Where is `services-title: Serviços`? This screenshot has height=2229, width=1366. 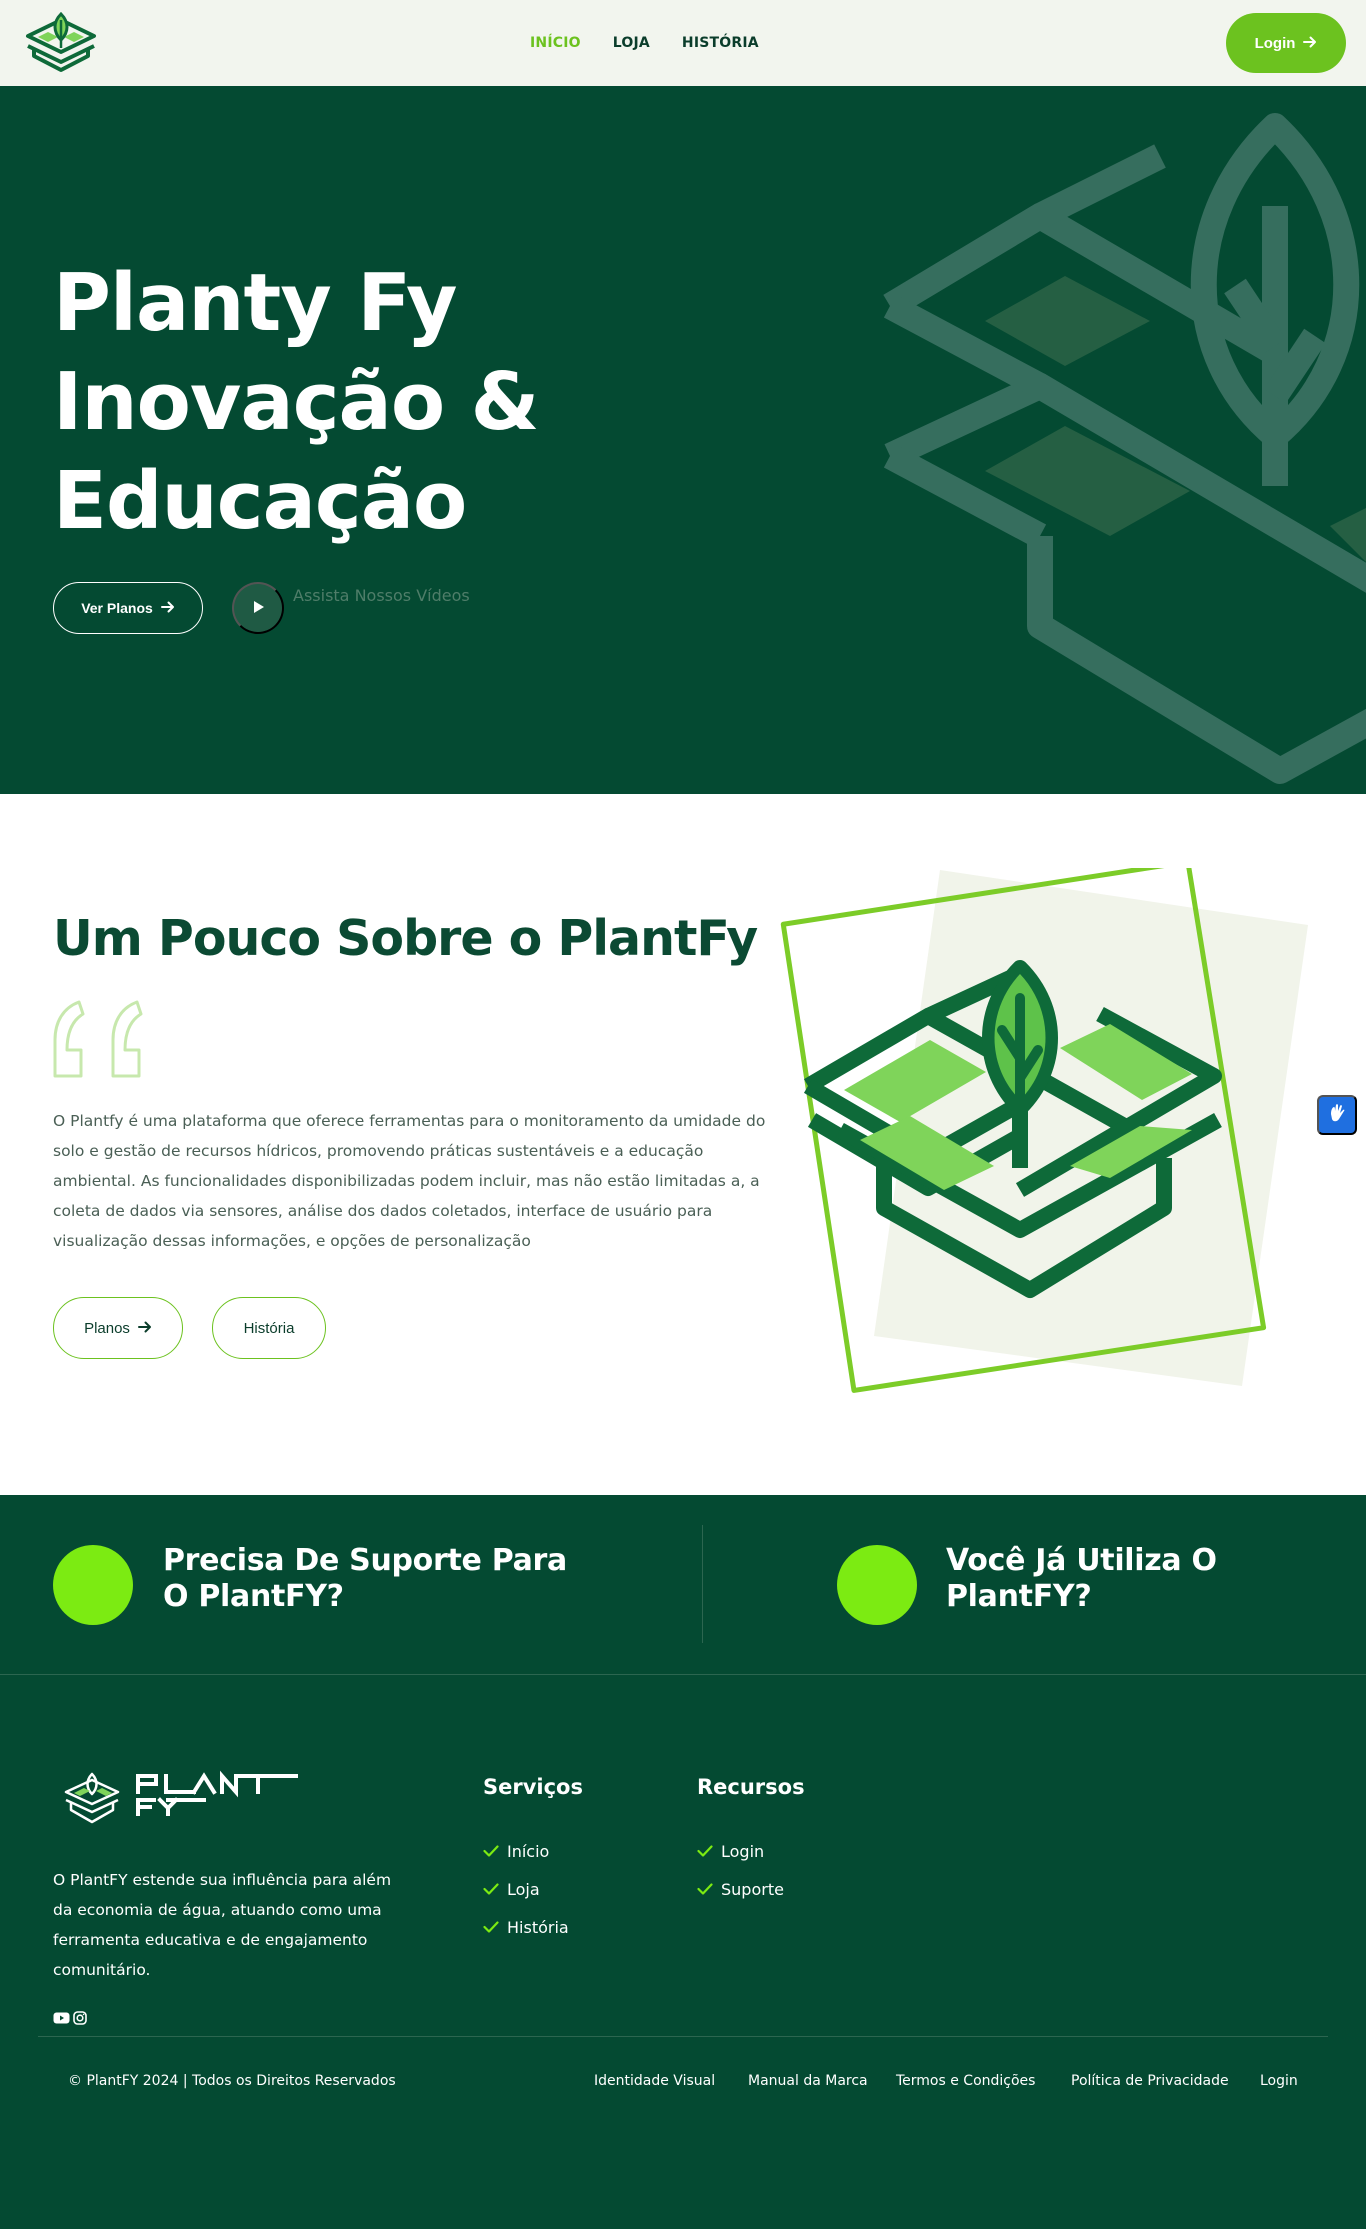
services-title: Serviços is located at coordinates (533, 1787).